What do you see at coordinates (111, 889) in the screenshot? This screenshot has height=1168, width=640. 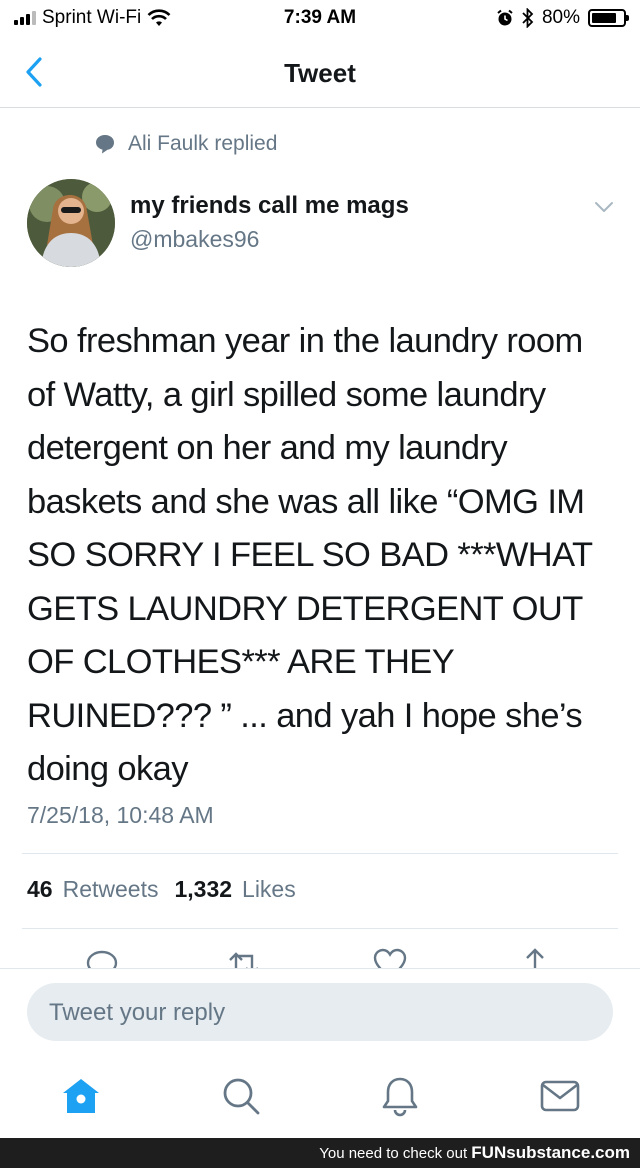 I see `retweets-label: Retweets` at bounding box center [111, 889].